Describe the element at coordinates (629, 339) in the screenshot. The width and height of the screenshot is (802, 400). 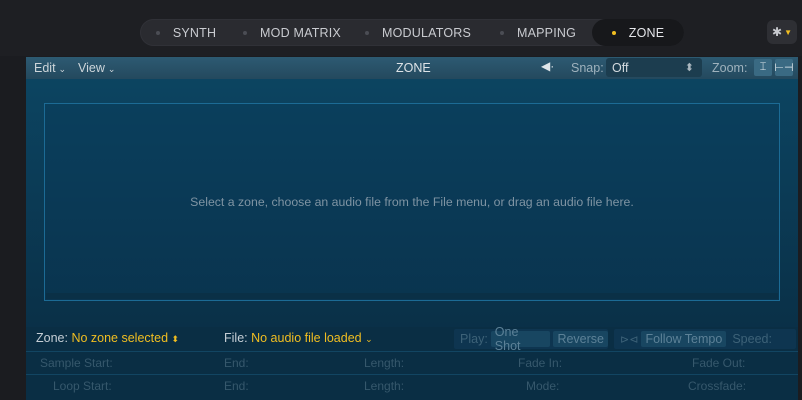
I see `follow-tempo-icon: ⊳⊲` at that location.